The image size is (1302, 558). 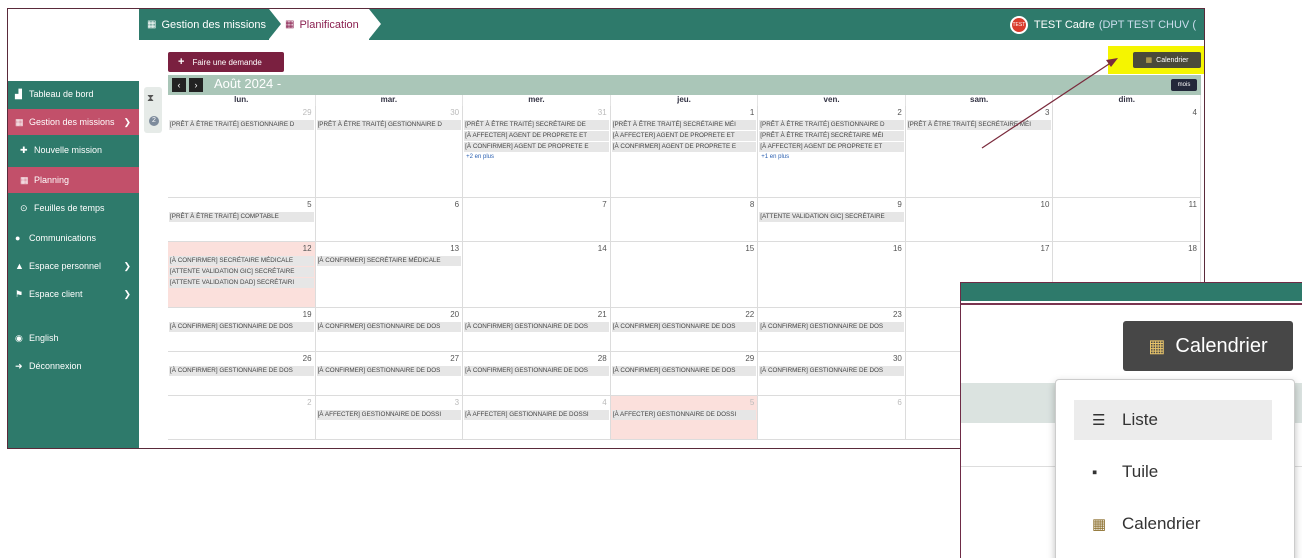 I want to click on zoom-inset: ▦ Calendrier ☰ Liste ▪ Tuile ▦ Calendrier, so click(x=1131, y=420).